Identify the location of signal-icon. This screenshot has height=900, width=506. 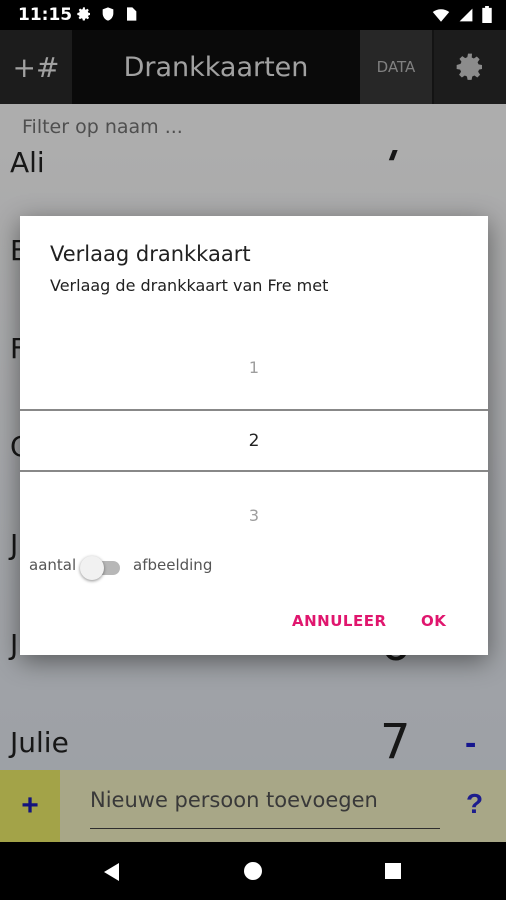
(466, 14).